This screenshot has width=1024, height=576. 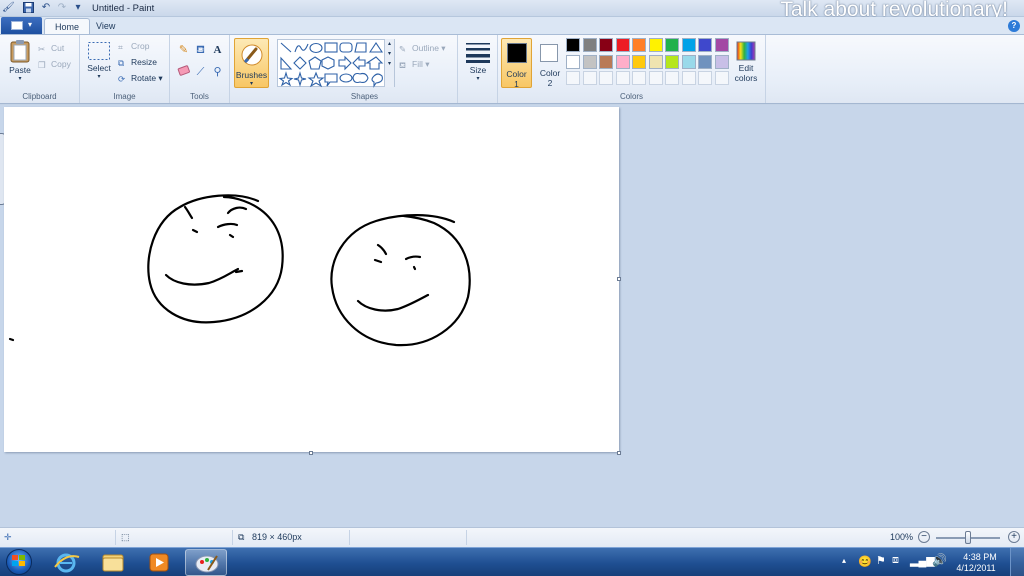 What do you see at coordinates (414, 64) in the screenshot?
I see `fill-button: ⛾ Fill ▾` at bounding box center [414, 64].